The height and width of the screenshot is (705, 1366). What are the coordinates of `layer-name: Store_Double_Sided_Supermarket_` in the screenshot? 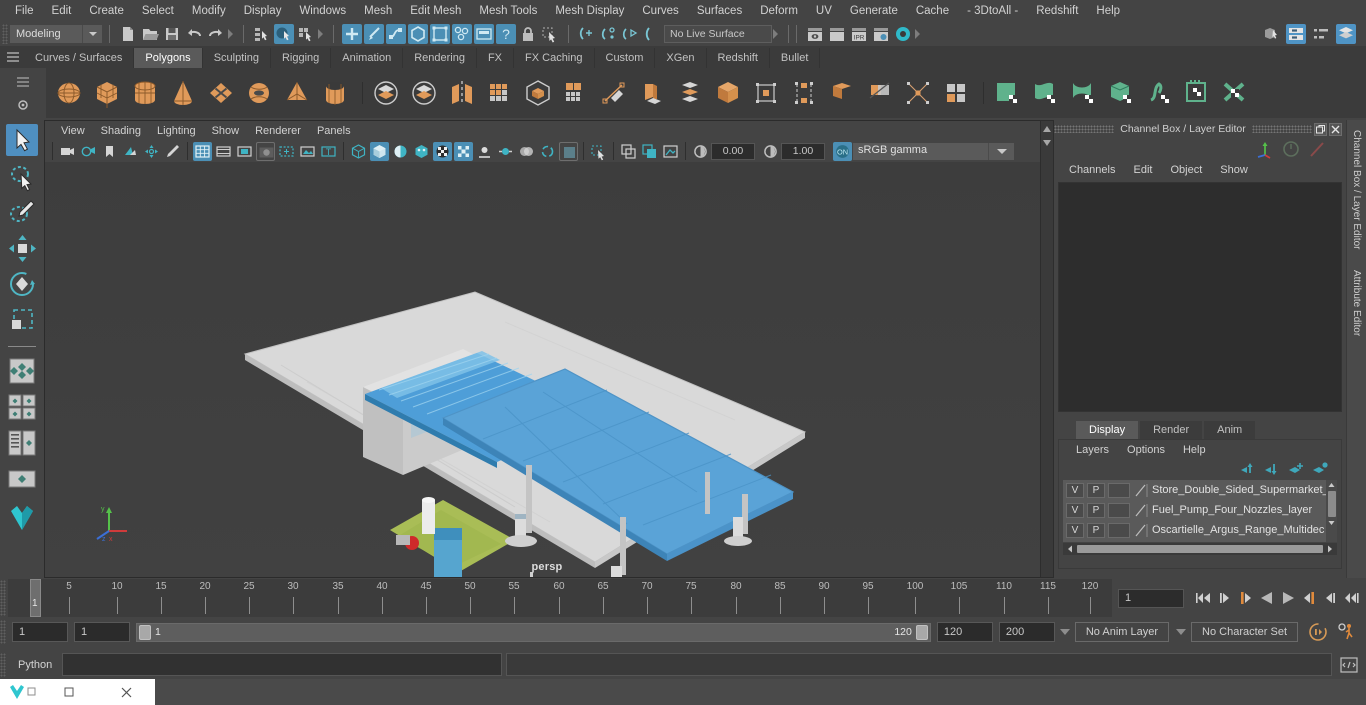 It's located at (1240, 490).